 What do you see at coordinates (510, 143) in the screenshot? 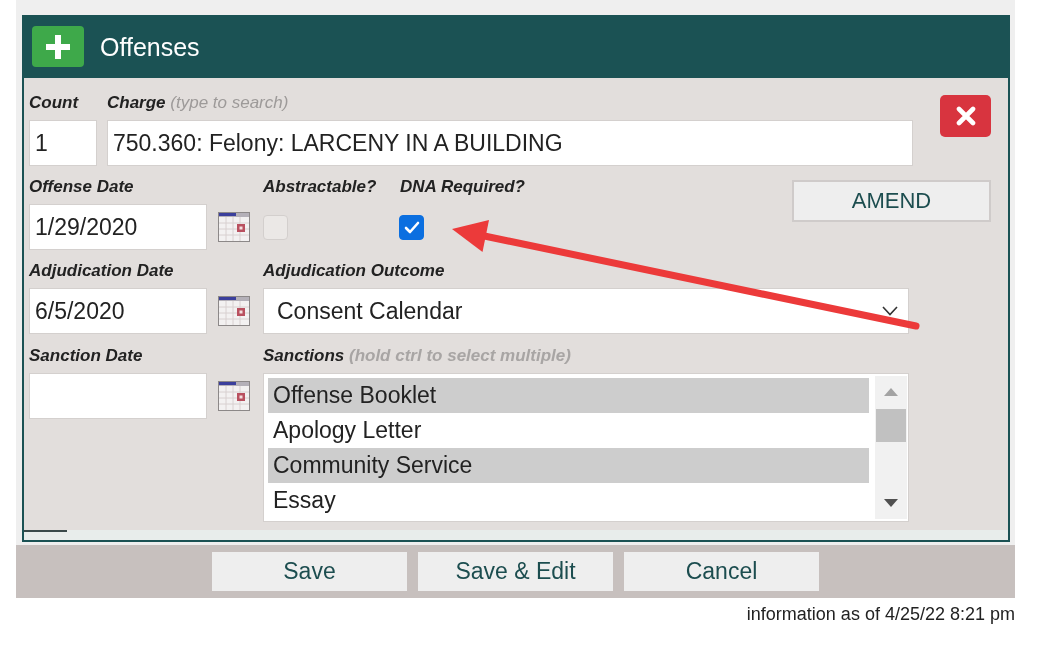
I see `charge-search-field: 750.360: Felony: LARCENY IN A BUILDING` at bounding box center [510, 143].